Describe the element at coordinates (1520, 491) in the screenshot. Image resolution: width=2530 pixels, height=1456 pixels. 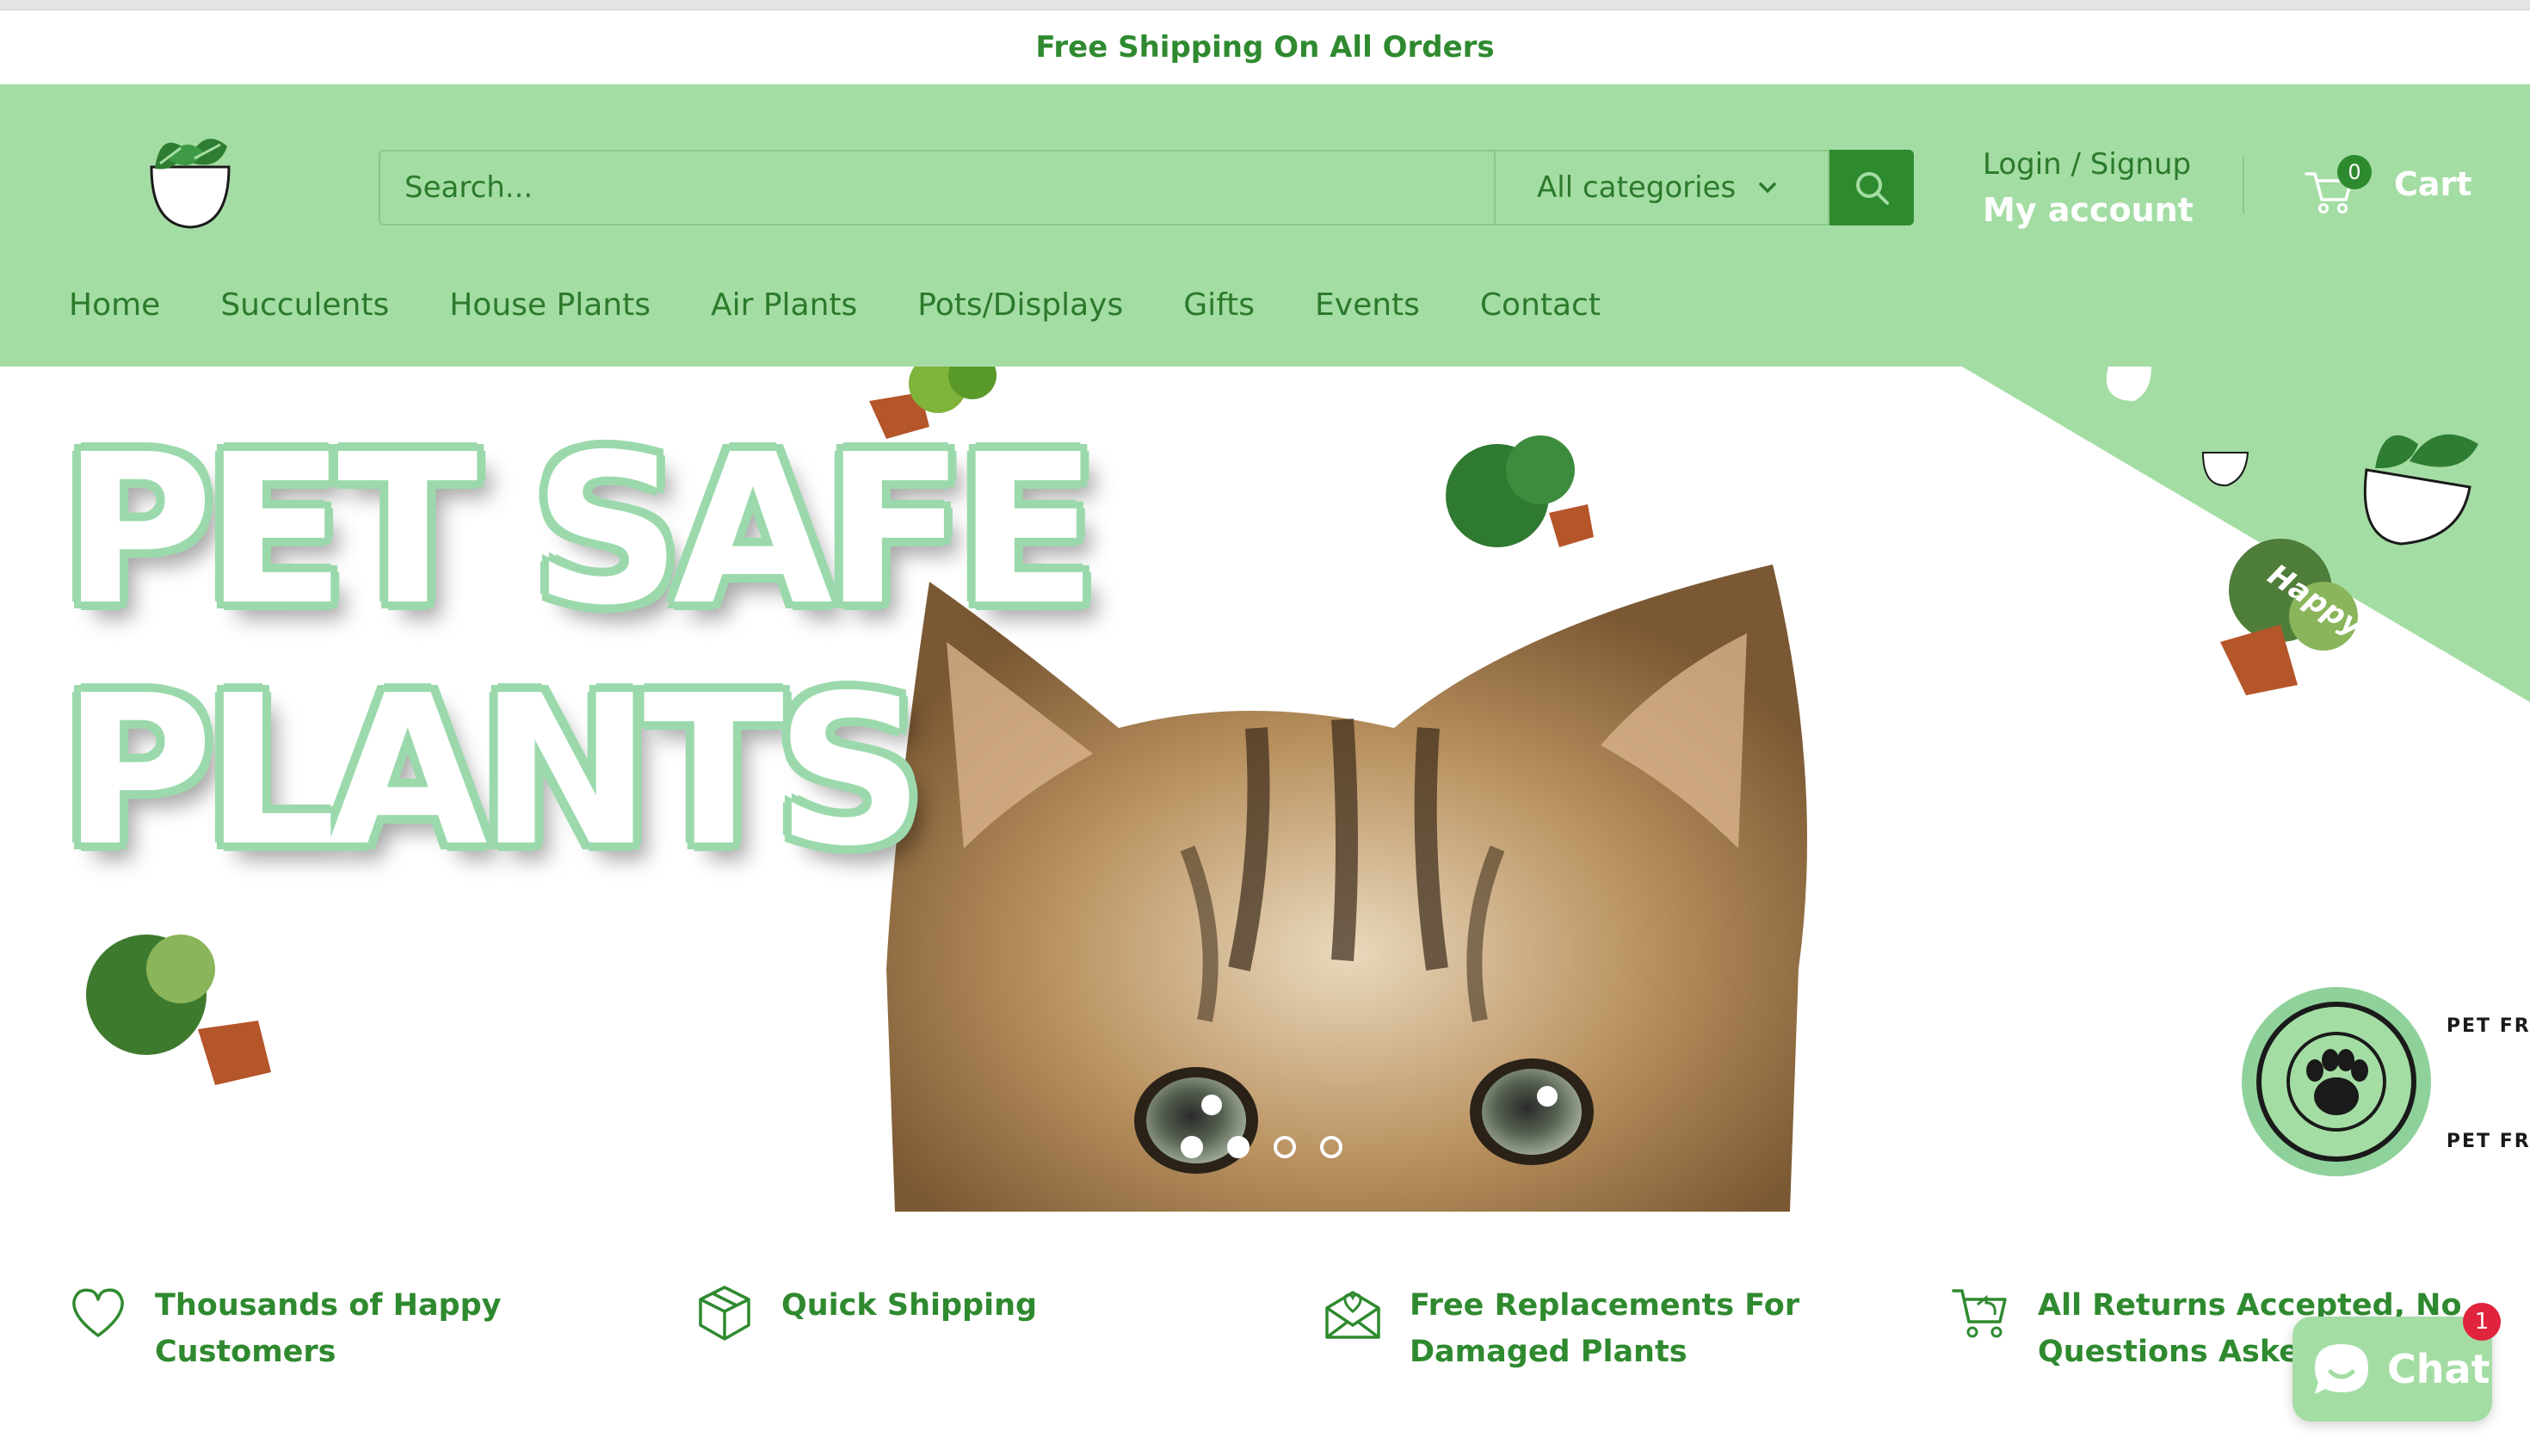
I see `plant-top-middle` at that location.